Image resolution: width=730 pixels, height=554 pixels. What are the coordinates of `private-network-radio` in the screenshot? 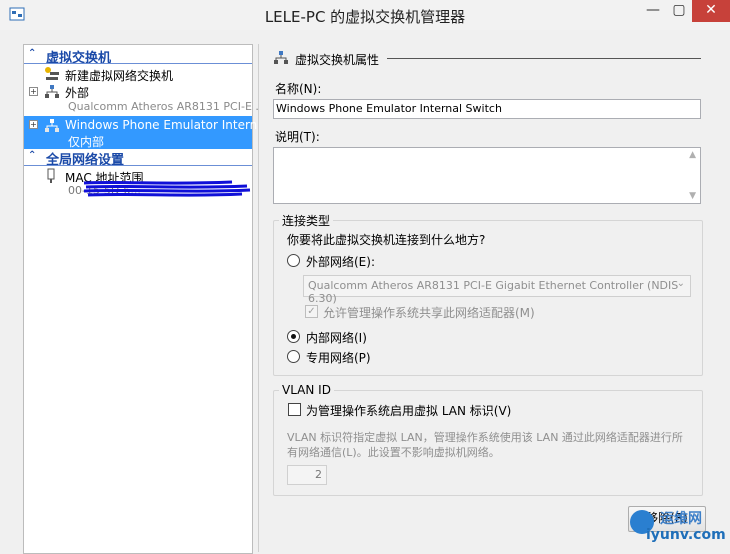 It's located at (293, 356).